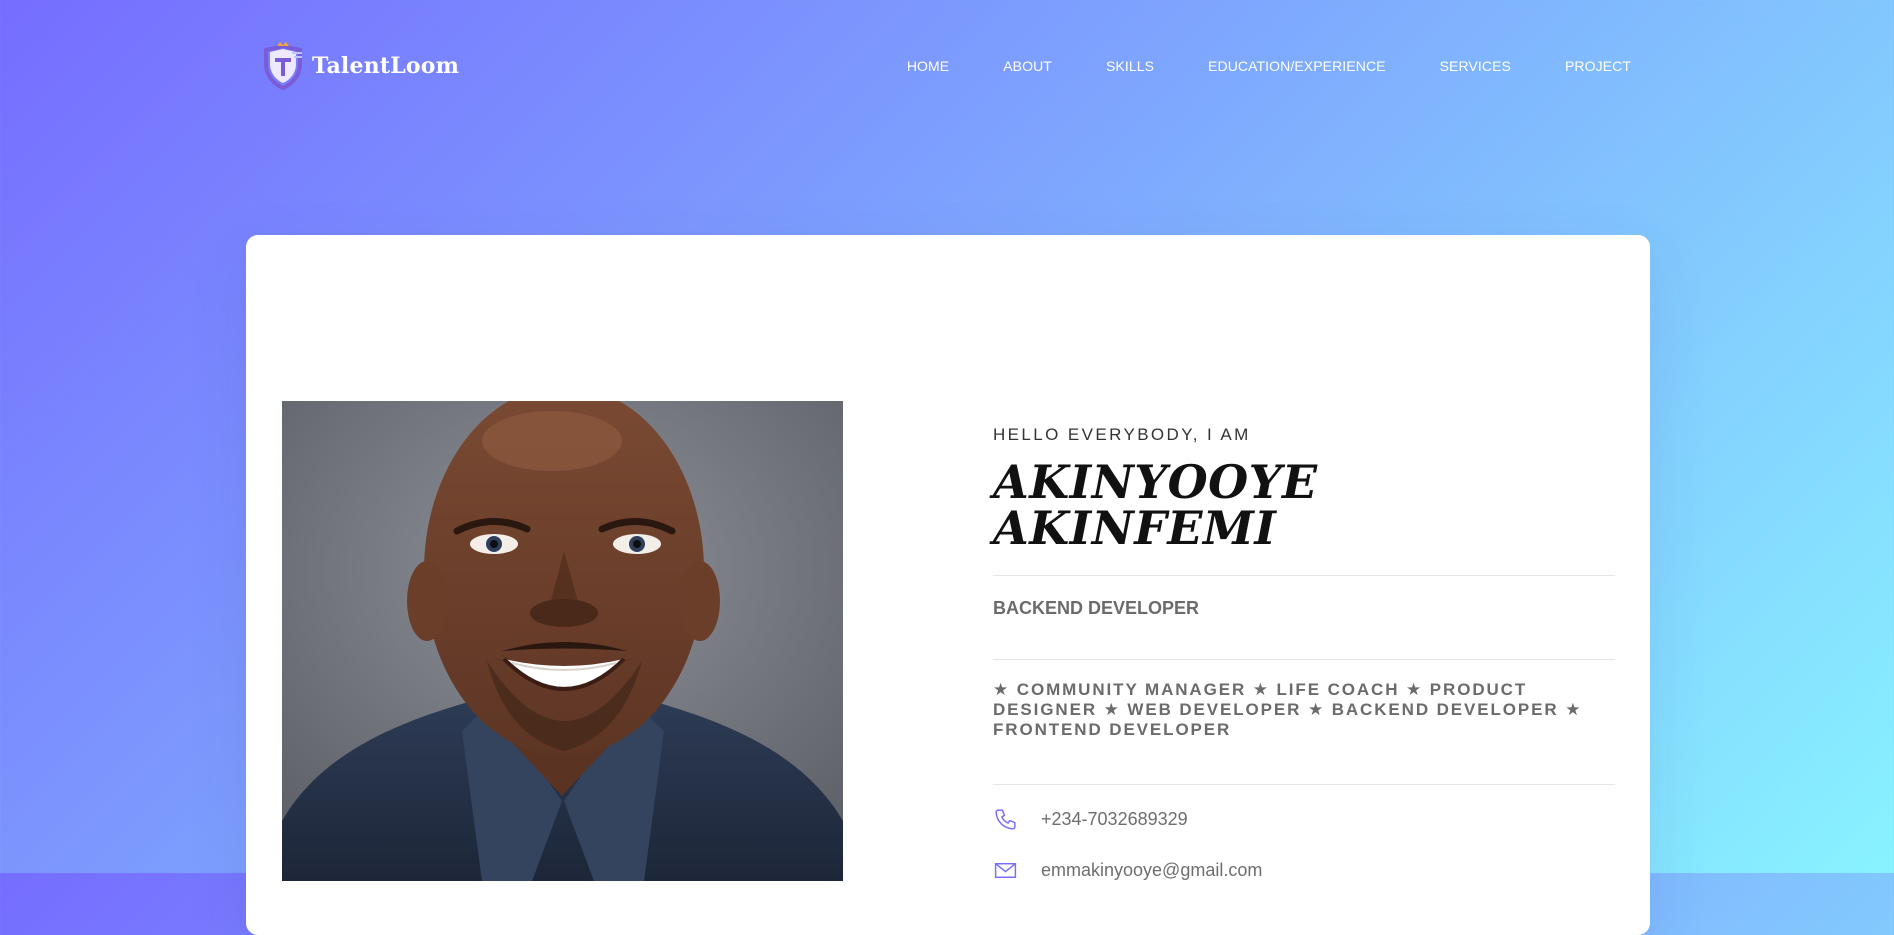 Image resolution: width=1894 pixels, height=935 pixels. Describe the element at coordinates (1152, 870) in the screenshot. I see `email-address: emmakinyooye@gmail.com` at that location.